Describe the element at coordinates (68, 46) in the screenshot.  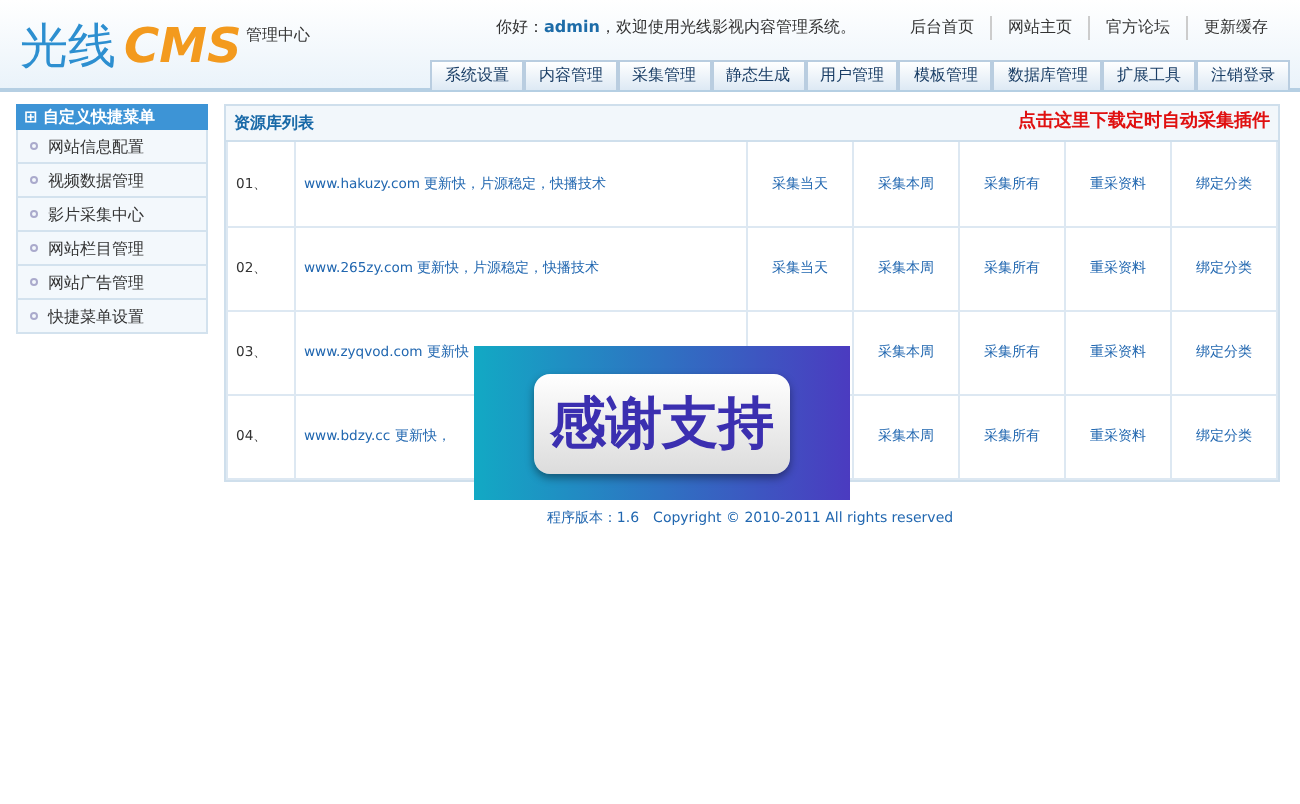
I see `logo-title: 光线` at that location.